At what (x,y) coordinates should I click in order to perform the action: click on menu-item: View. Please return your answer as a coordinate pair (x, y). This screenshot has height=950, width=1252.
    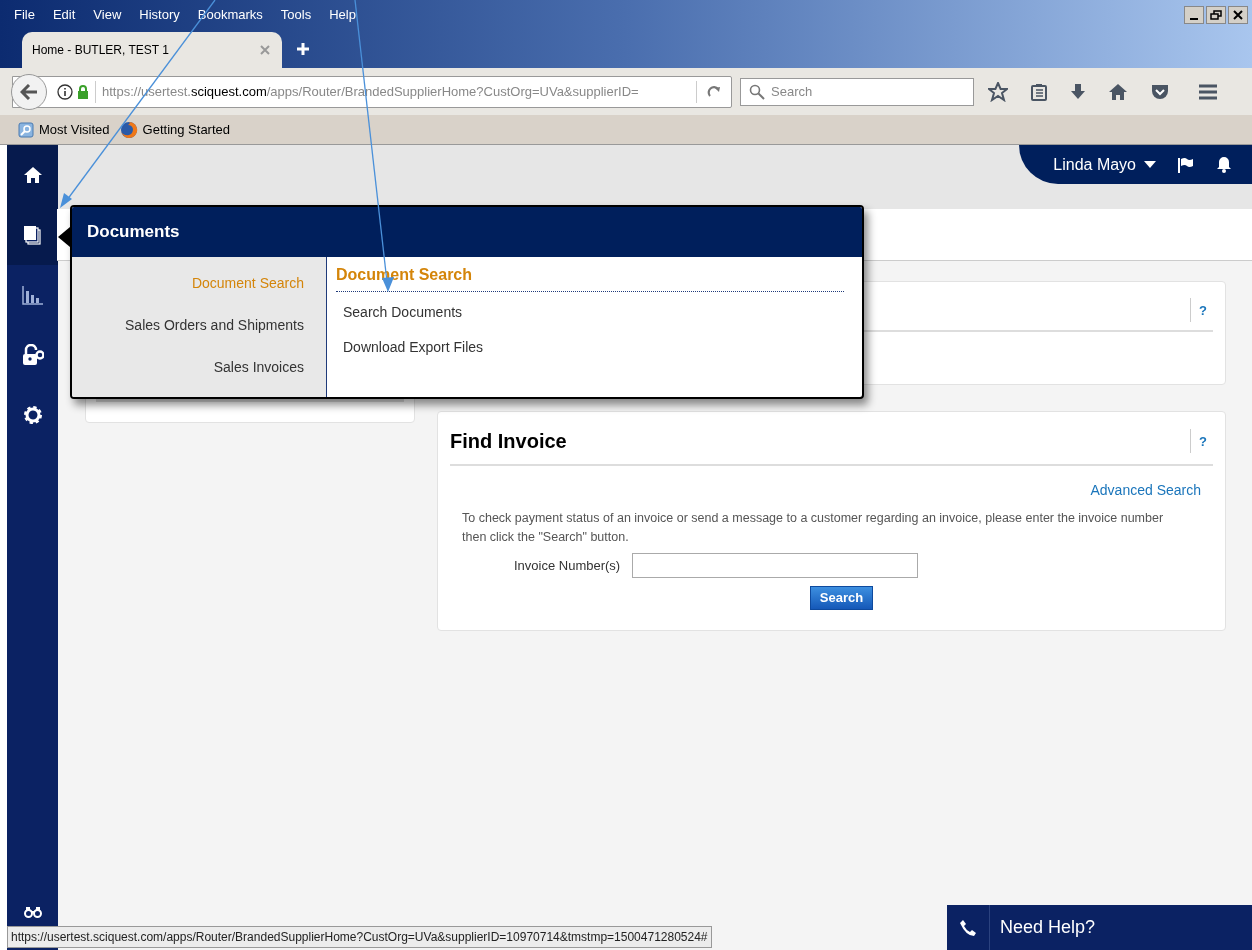
    Looking at the image, I should click on (107, 15).